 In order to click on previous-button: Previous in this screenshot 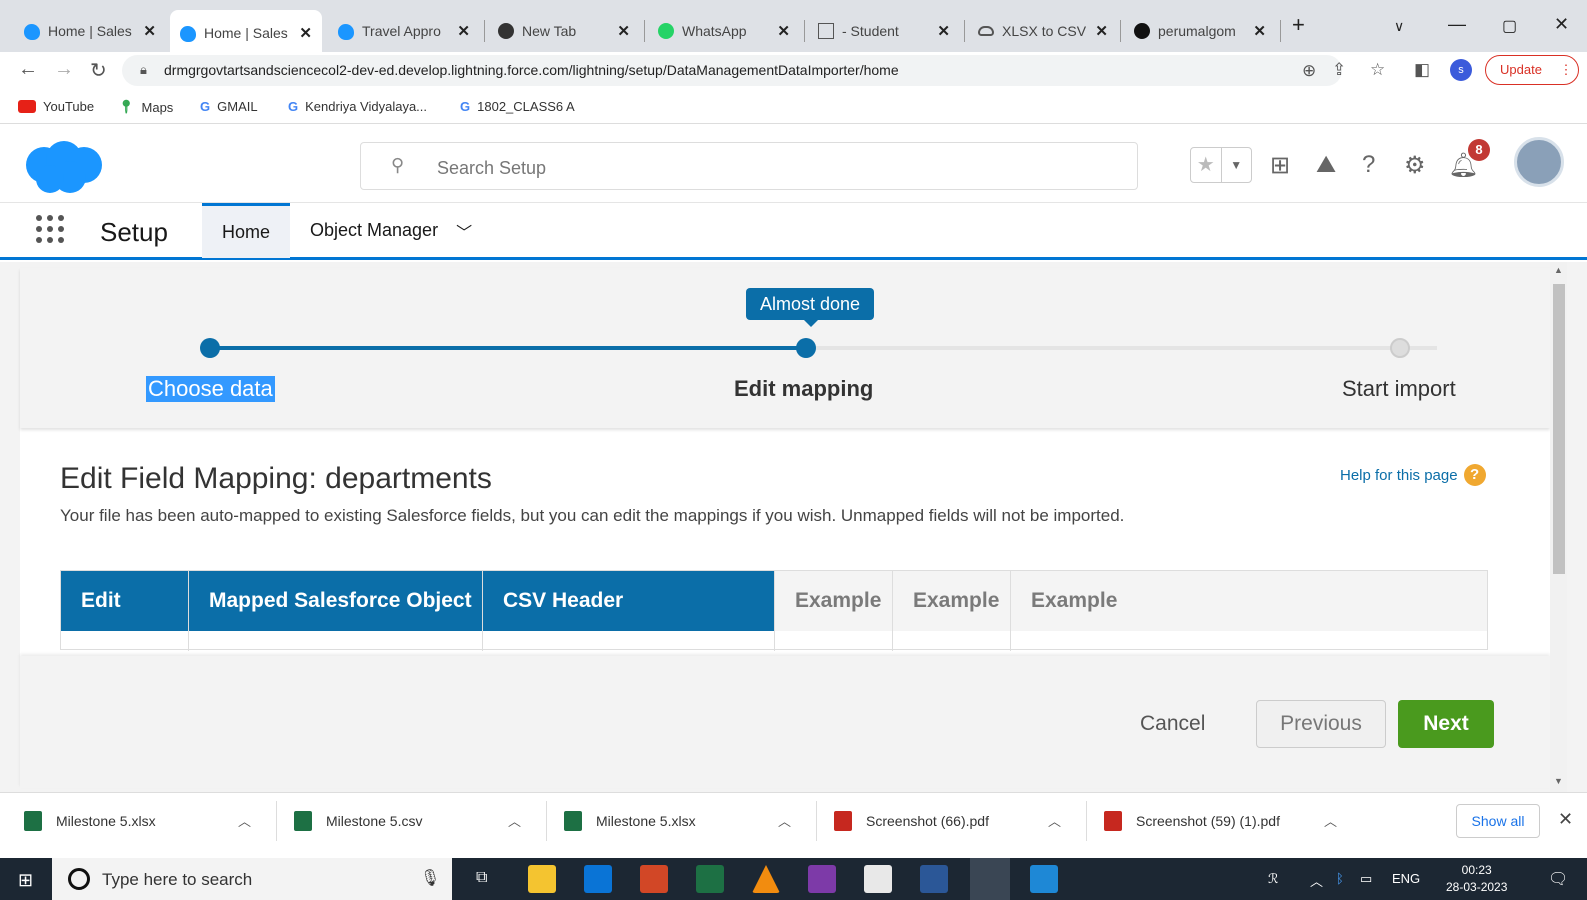, I will do `click(1321, 724)`.